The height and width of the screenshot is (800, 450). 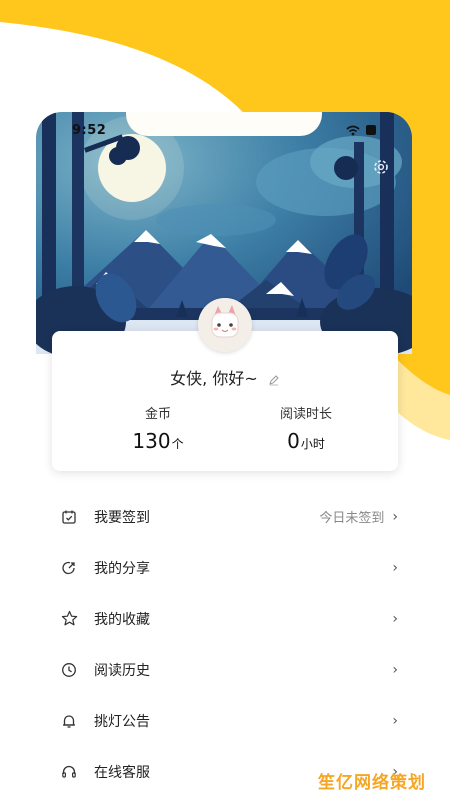 I want to click on stat-label: 金币, so click(x=157, y=414).